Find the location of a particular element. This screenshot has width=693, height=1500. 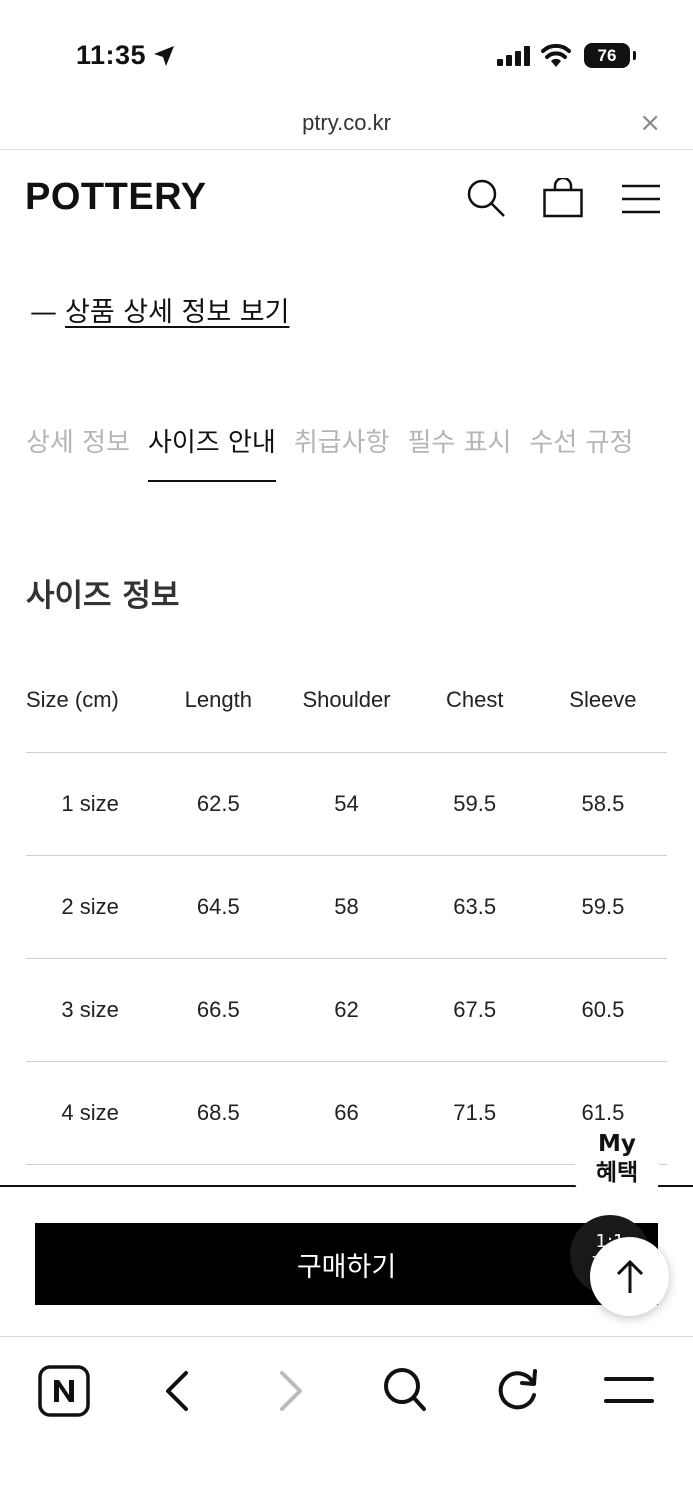

table-row: 1 size 62.5 54 59.5 58.5 is located at coordinates (346, 804).